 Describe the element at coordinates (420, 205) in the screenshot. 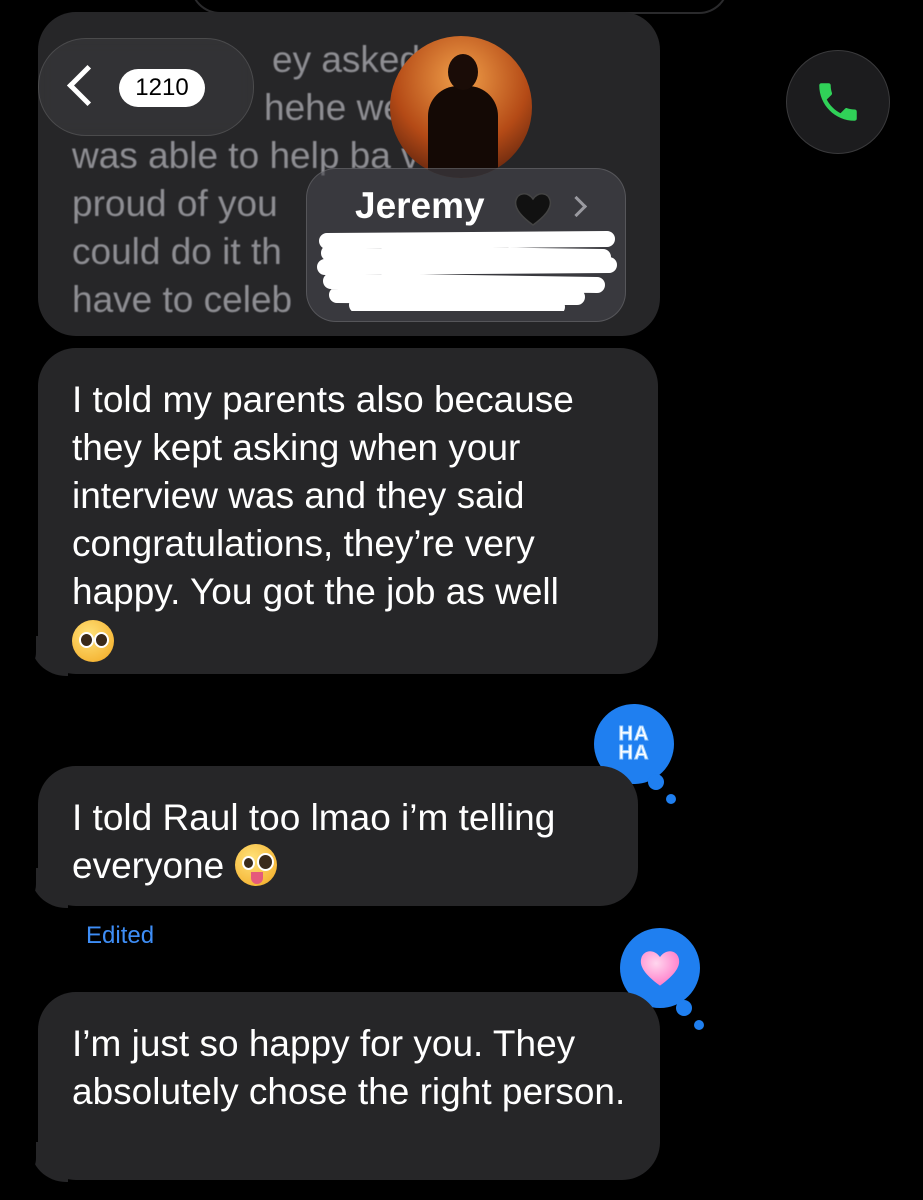

I see `contact-name: Jeremy` at that location.